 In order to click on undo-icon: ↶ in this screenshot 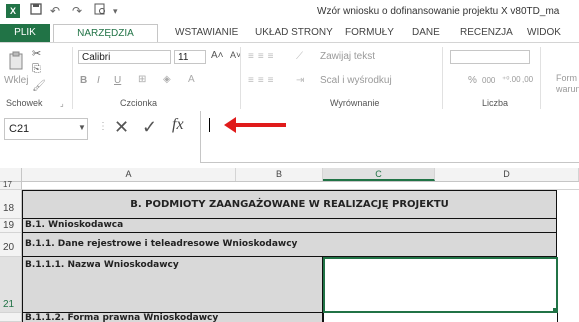, I will do `click(55, 11)`.